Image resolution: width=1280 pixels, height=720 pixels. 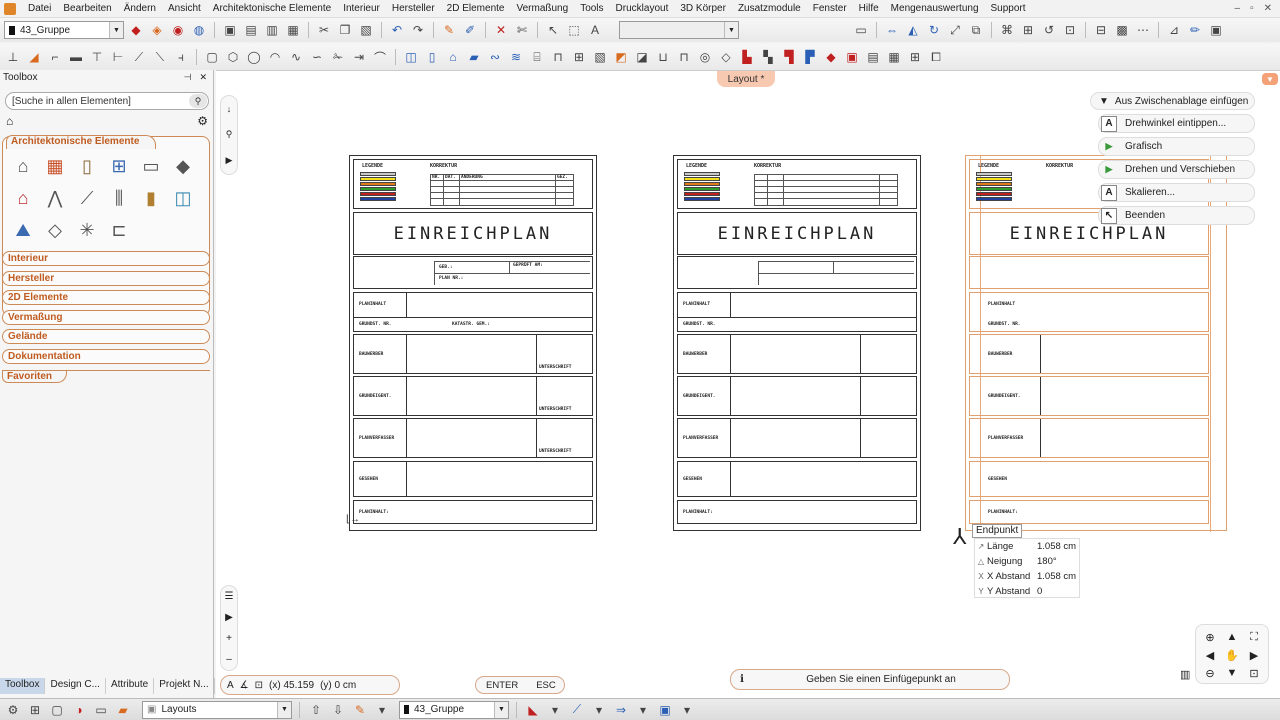 I want to click on menu-3d-koerper: 3D Körper, so click(x=703, y=8).